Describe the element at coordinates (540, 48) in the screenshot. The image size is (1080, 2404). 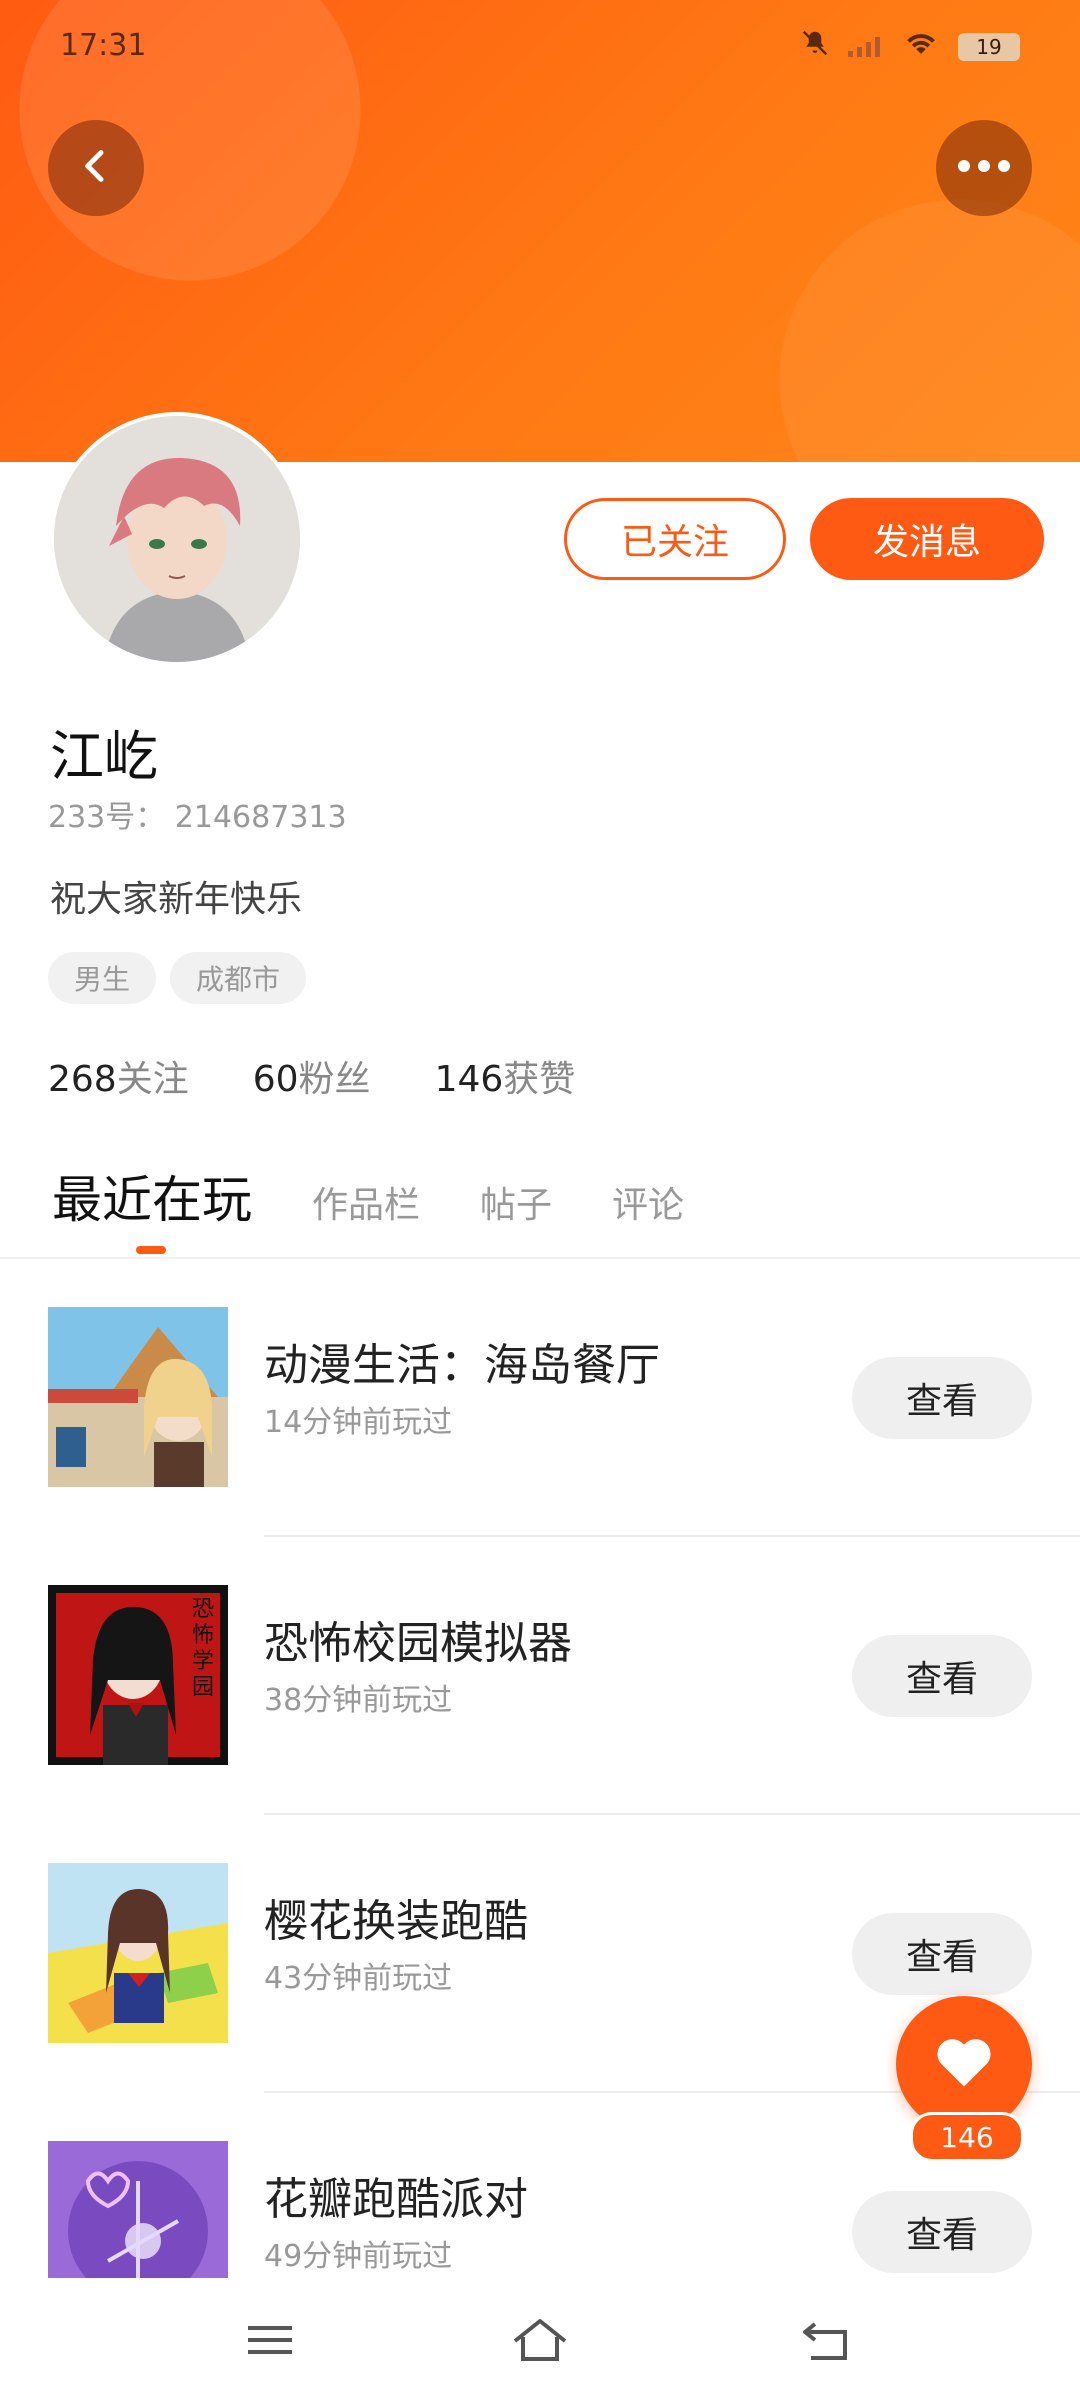
I see `status-bar: 17:31 19` at that location.